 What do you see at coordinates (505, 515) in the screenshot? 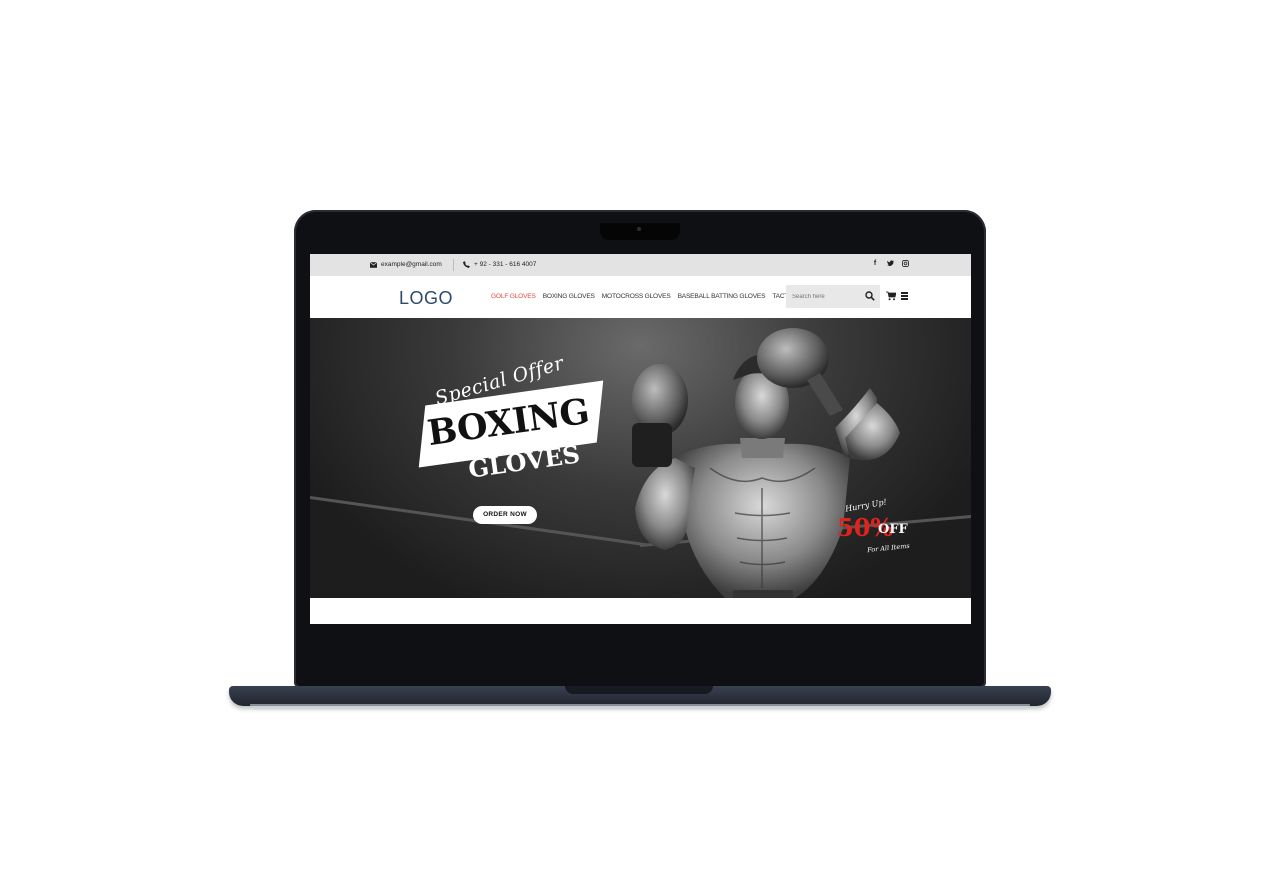
I see `order-now-button: ORDER NOW` at bounding box center [505, 515].